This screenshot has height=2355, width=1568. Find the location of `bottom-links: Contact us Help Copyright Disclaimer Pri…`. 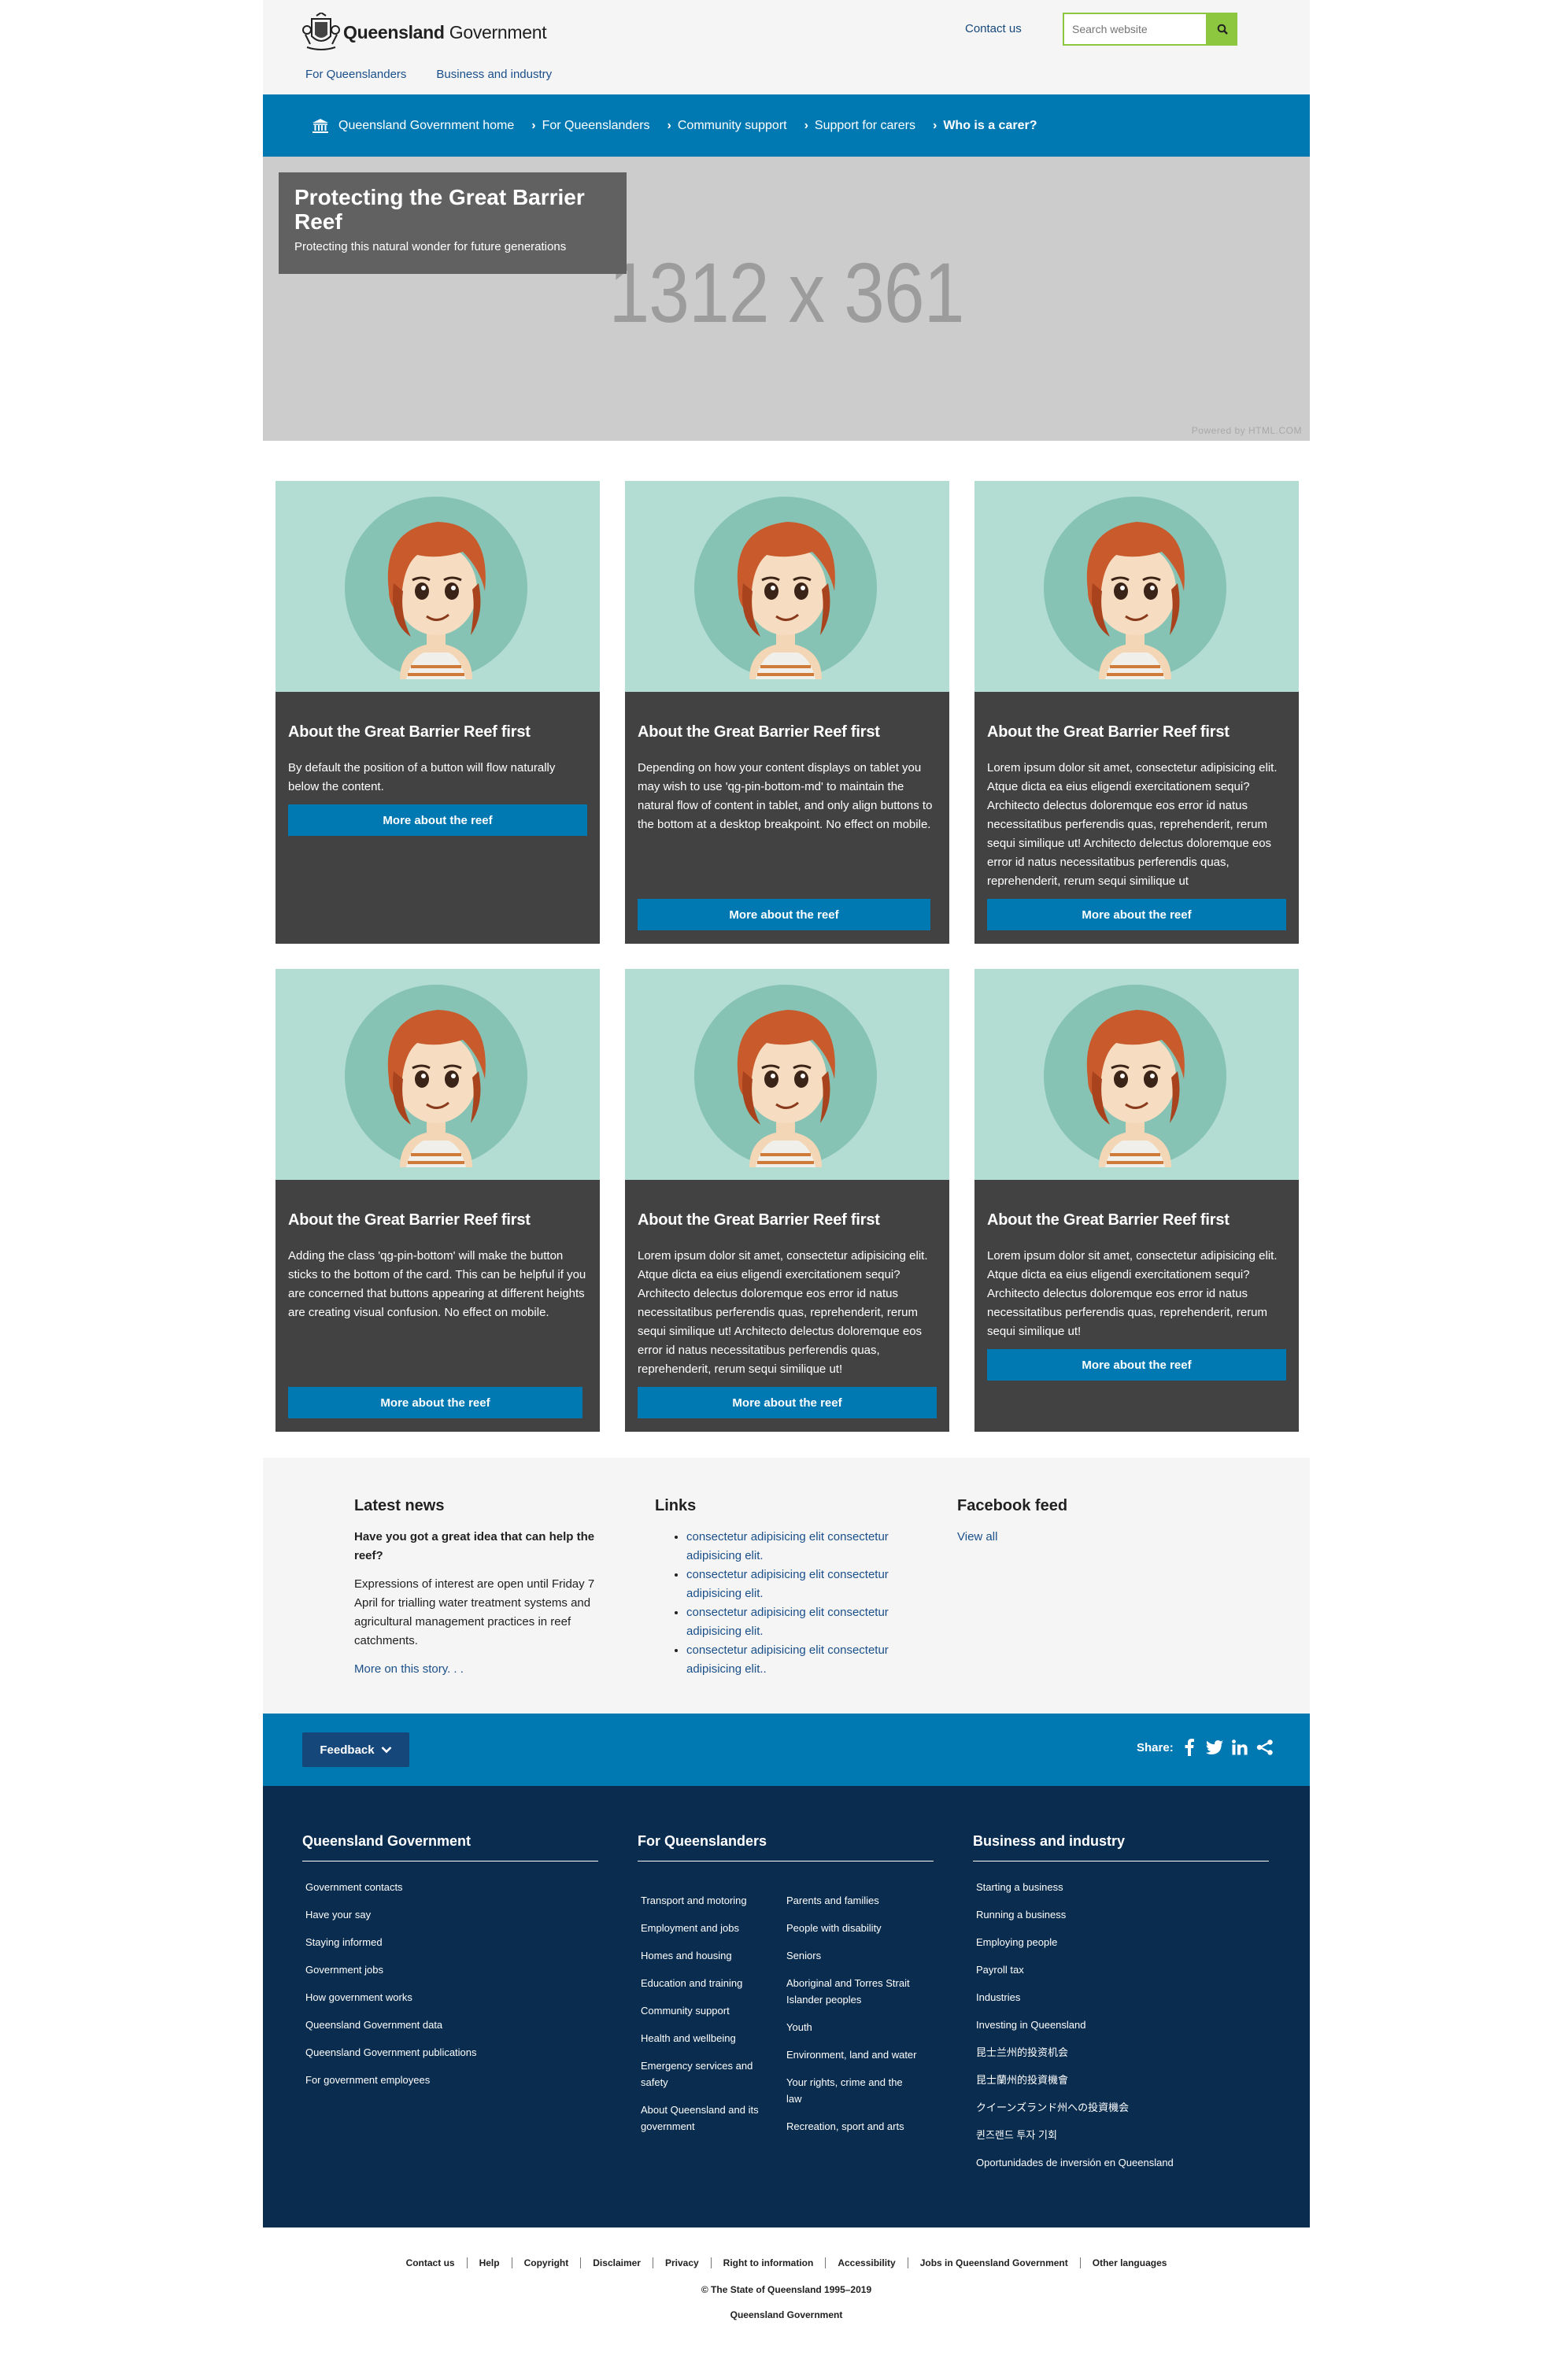

bottom-links: Contact us Help Copyright Disclaimer Pri… is located at coordinates (786, 2262).